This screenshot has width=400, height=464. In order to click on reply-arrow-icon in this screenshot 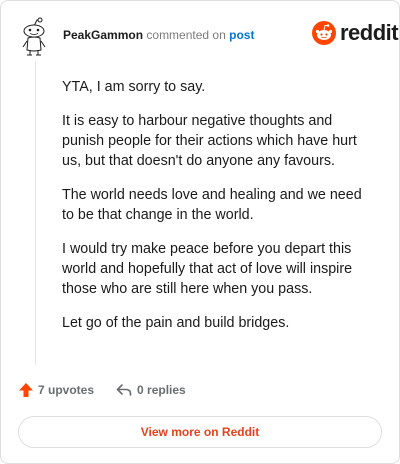, I will do `click(124, 390)`.